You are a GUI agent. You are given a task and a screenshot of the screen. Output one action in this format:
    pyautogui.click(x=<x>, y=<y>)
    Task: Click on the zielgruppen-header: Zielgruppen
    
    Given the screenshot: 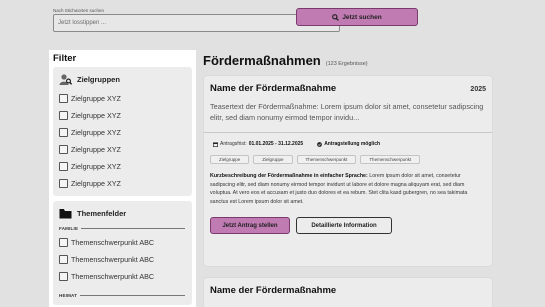 What is the action you would take?
    pyautogui.click(x=122, y=79)
    